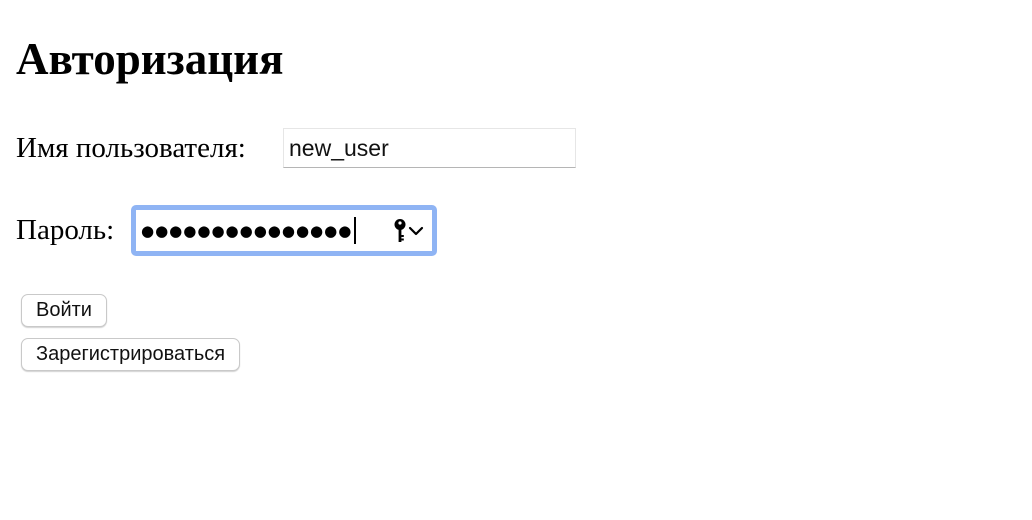 This screenshot has width=1032, height=520. I want to click on username-input: new_user, so click(429, 148).